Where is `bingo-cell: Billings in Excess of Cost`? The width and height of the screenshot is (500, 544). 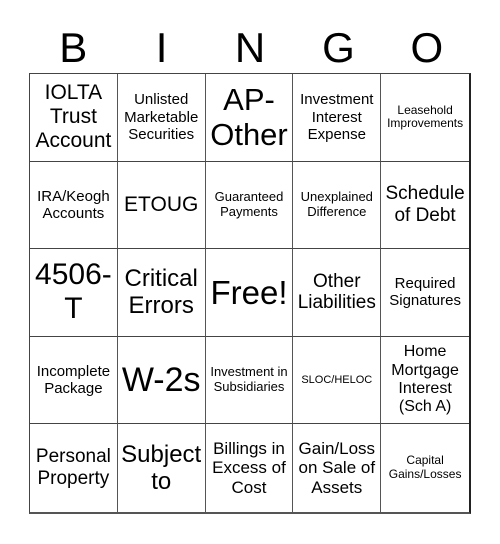 bingo-cell: Billings in Excess of Cost is located at coordinates (250, 468).